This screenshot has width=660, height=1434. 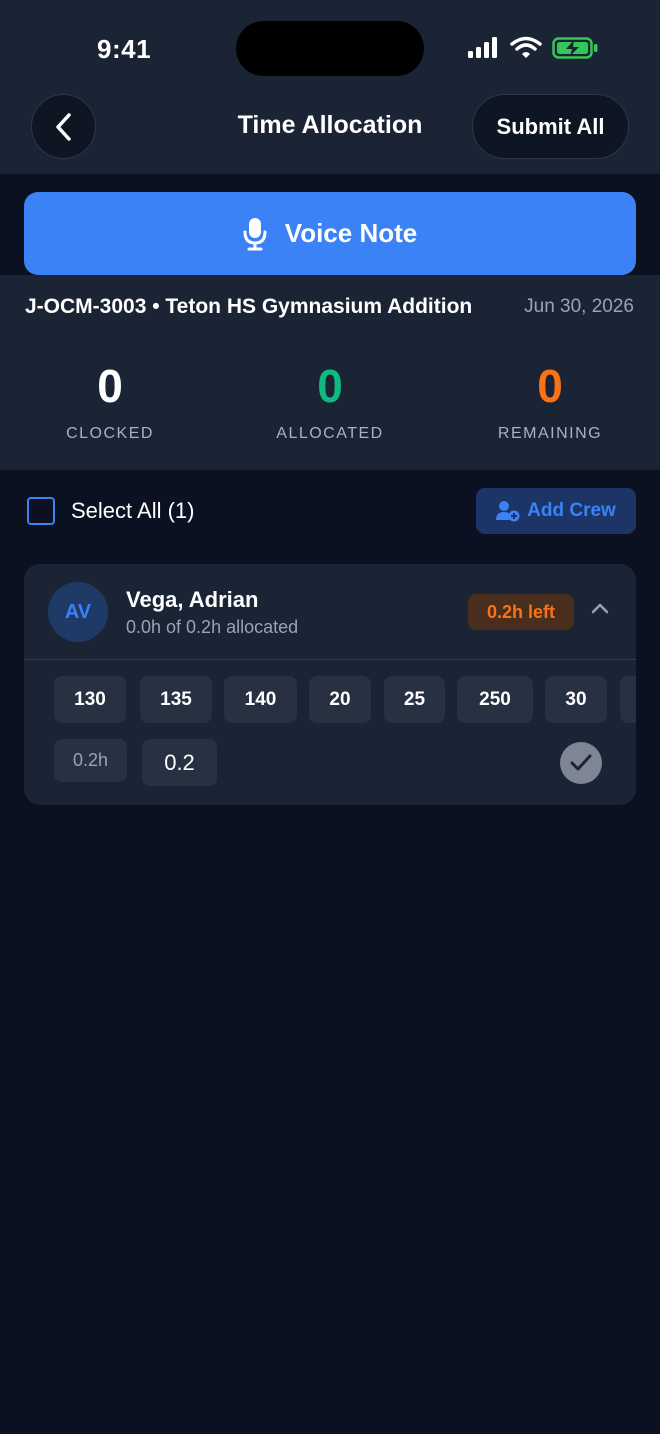 What do you see at coordinates (550, 126) in the screenshot?
I see `submit-all-button: Submit All` at bounding box center [550, 126].